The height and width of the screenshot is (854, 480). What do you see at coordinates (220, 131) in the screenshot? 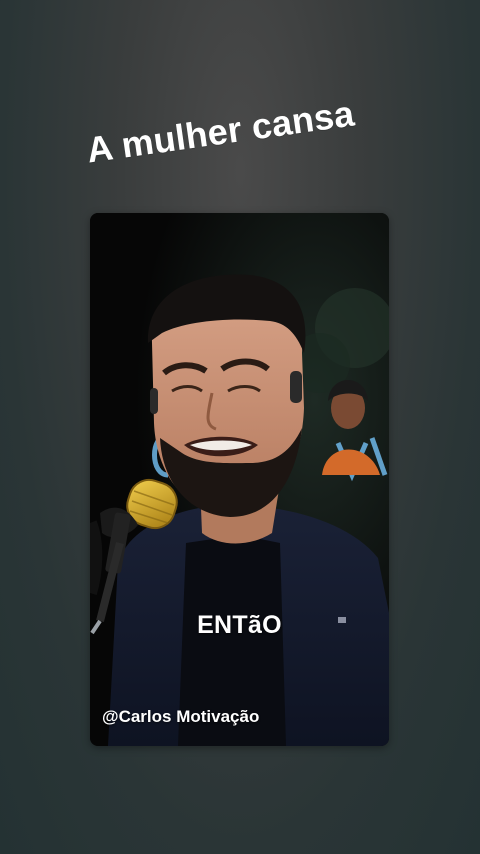
I see `caption-title: A mulher cansa` at bounding box center [220, 131].